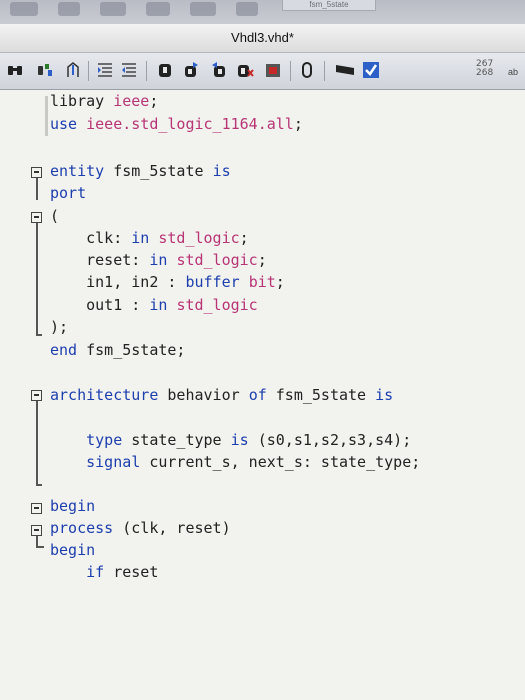  I want to click on keyword-token: process, so click(82, 528).